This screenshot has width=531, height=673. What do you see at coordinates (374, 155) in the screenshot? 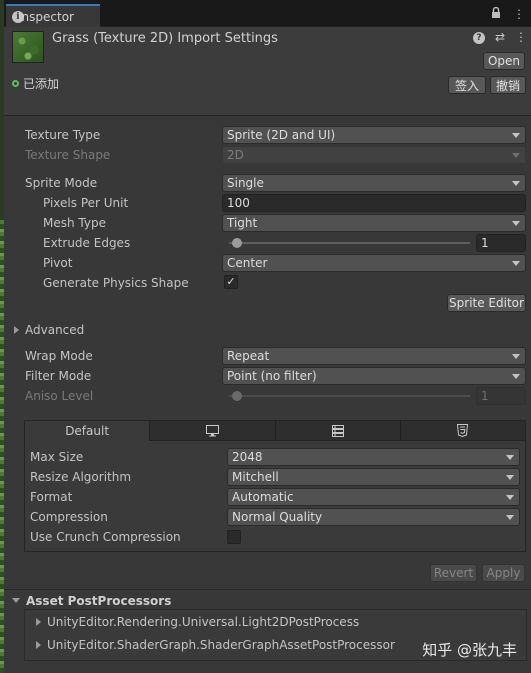
I see `texture-shape-dropdown: 2D` at bounding box center [374, 155].